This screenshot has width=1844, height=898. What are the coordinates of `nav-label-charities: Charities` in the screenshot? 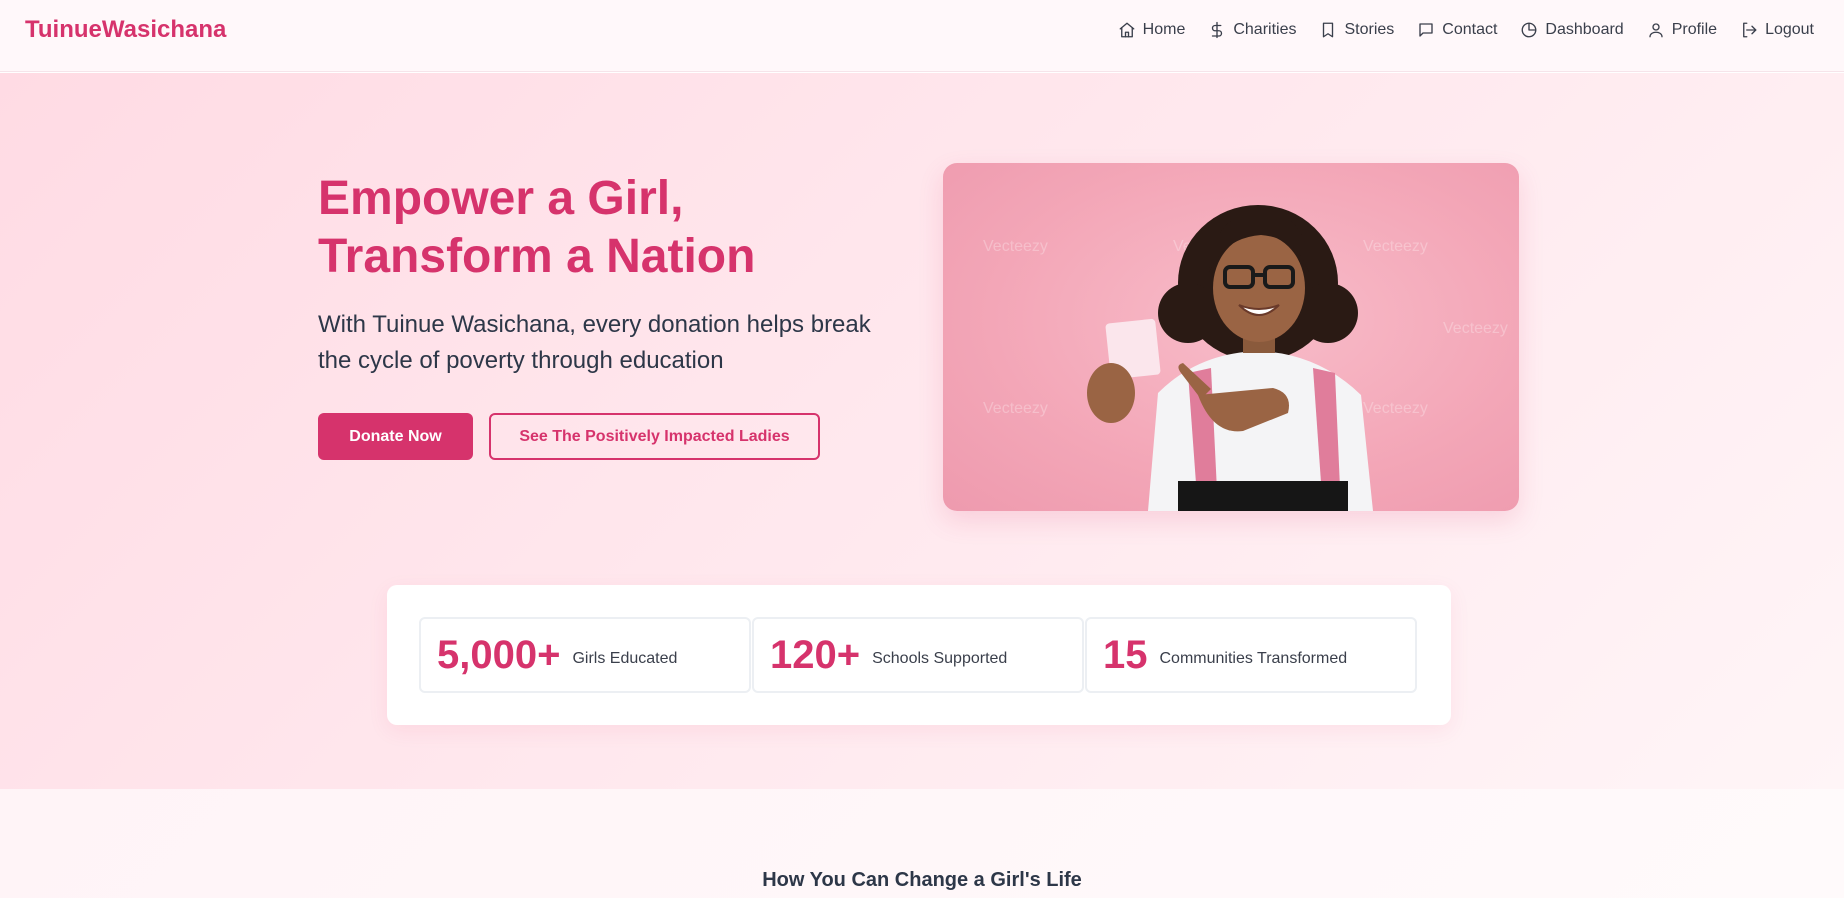 It's located at (1265, 29).